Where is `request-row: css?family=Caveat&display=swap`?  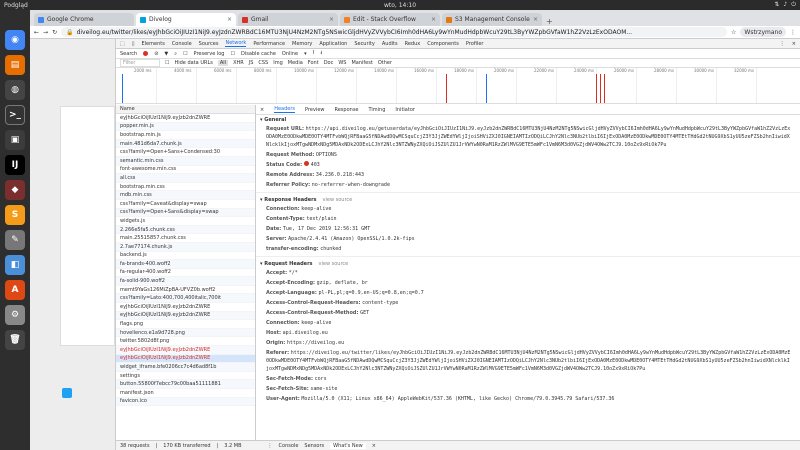 request-row: css?family=Caveat&display=swap is located at coordinates (185, 204).